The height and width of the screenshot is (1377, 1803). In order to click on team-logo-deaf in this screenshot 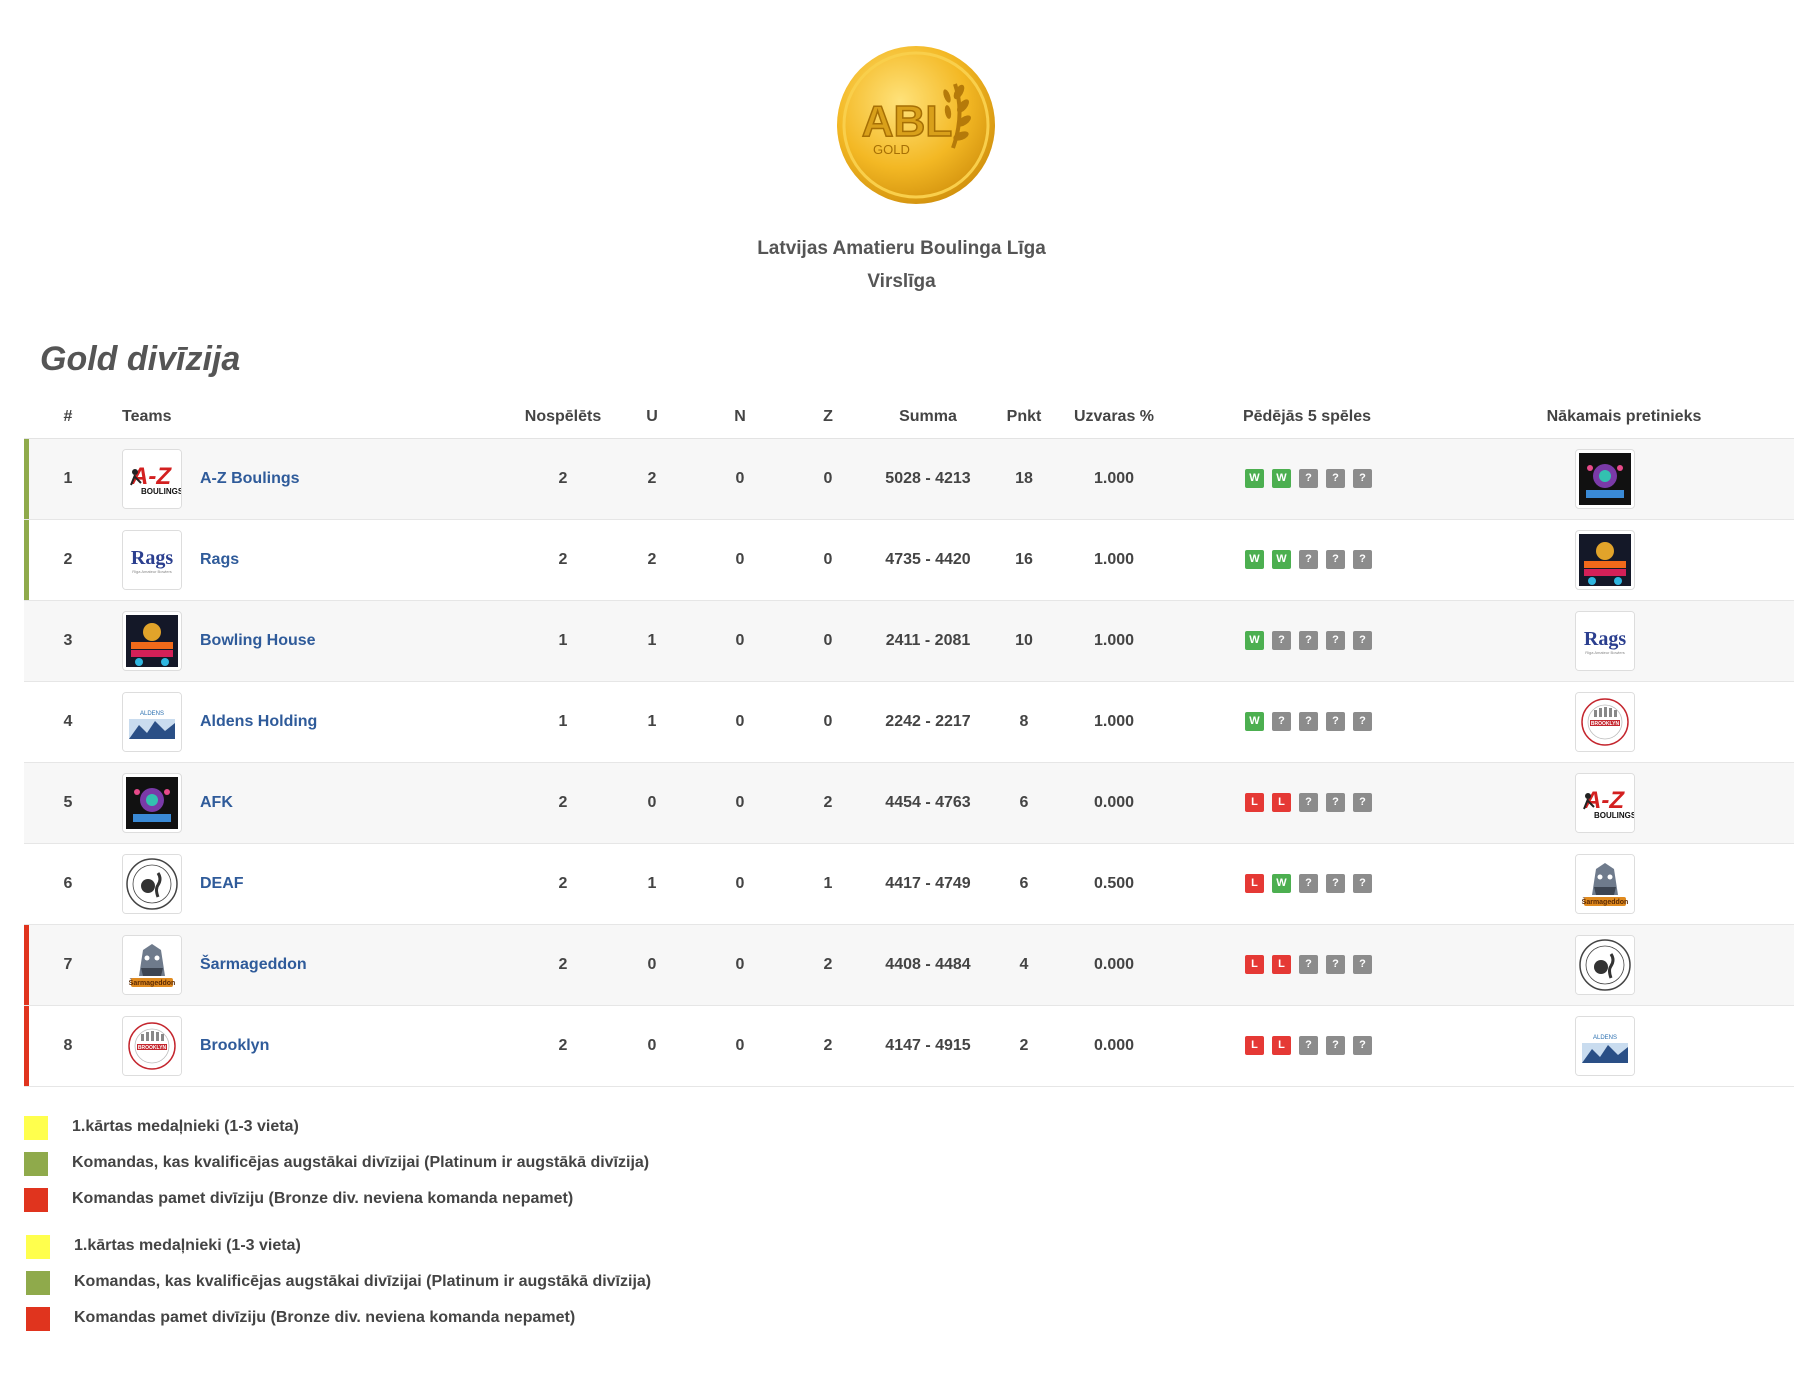, I will do `click(152, 884)`.